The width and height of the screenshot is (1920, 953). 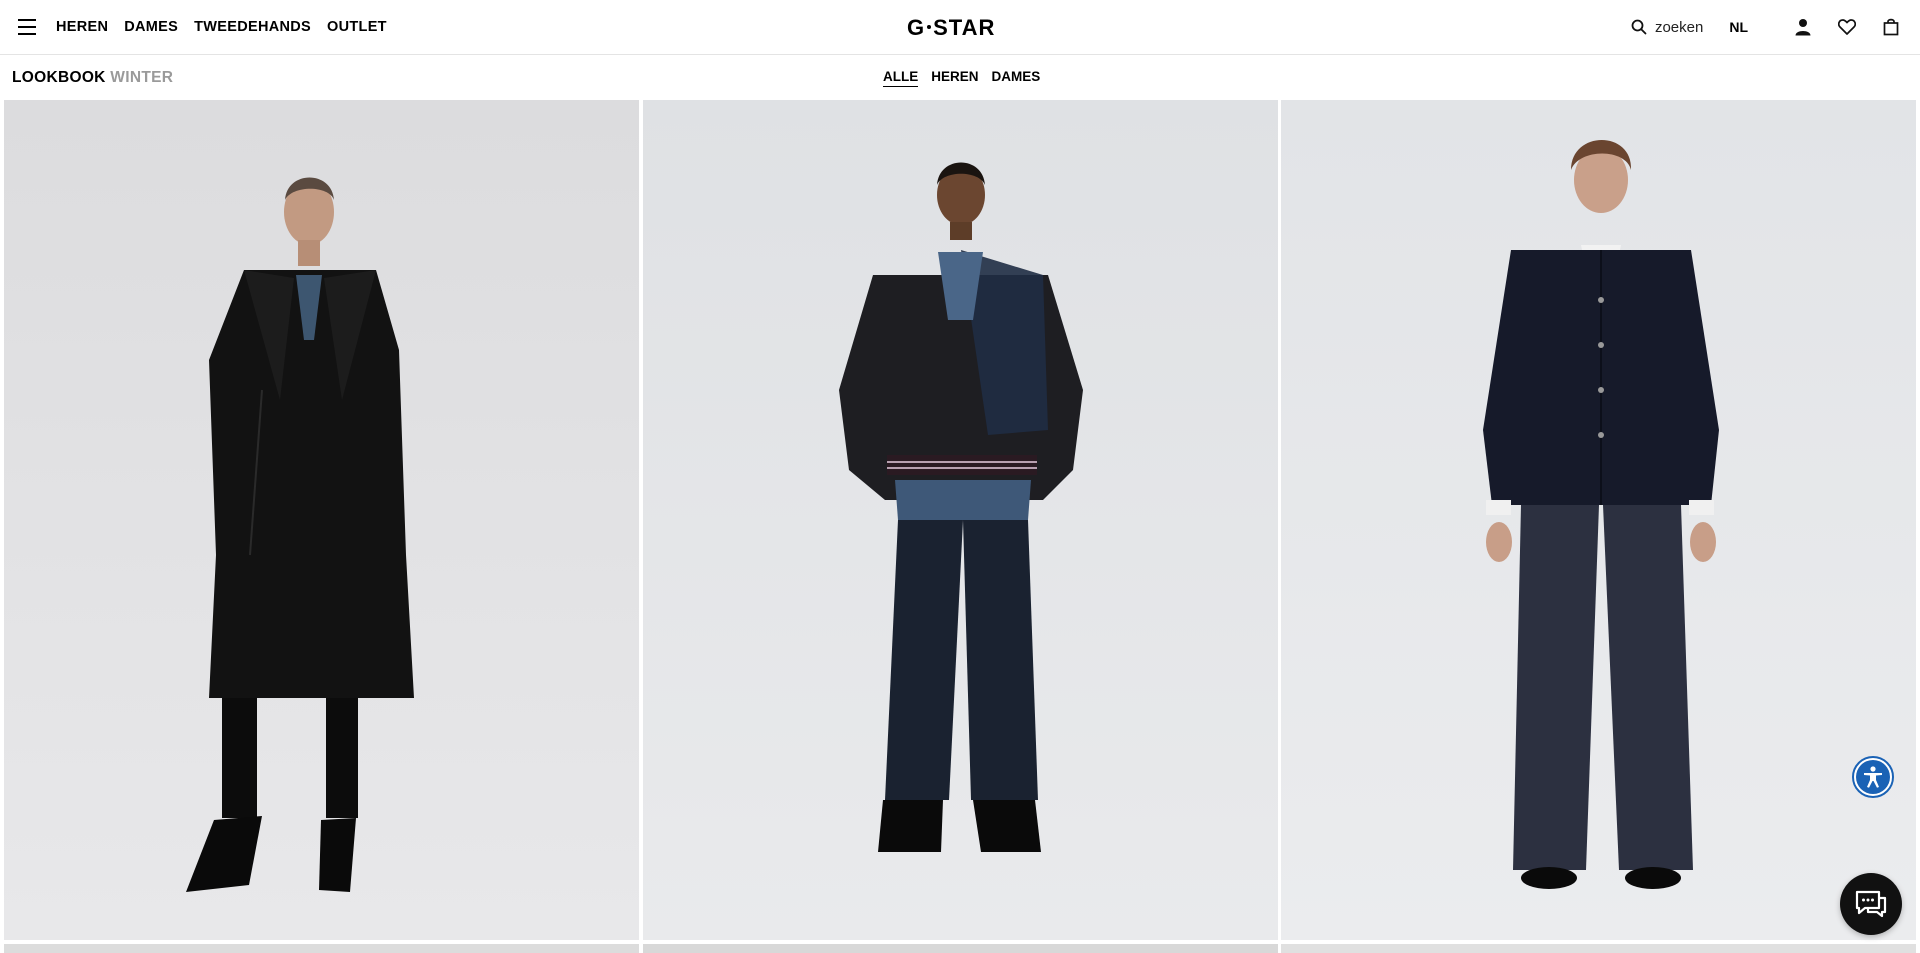 What do you see at coordinates (1766, 27) in the screenshot?
I see `header-tools: zoeken NL` at bounding box center [1766, 27].